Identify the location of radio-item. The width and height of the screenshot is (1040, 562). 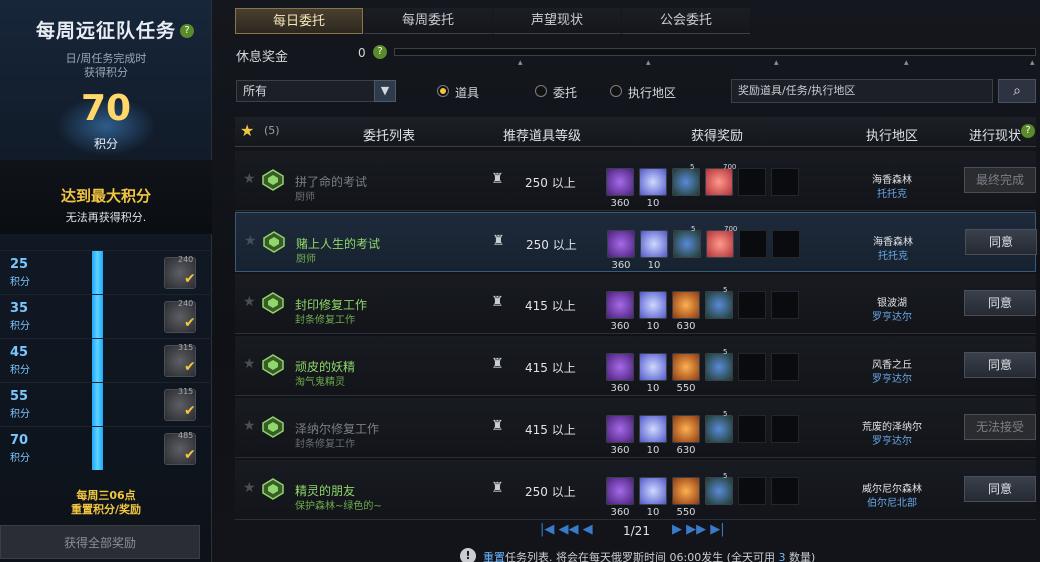
(443, 91).